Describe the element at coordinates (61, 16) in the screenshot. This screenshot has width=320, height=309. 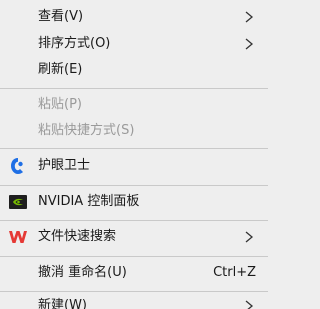
I see `menu-item-label: 查看(V)` at that location.